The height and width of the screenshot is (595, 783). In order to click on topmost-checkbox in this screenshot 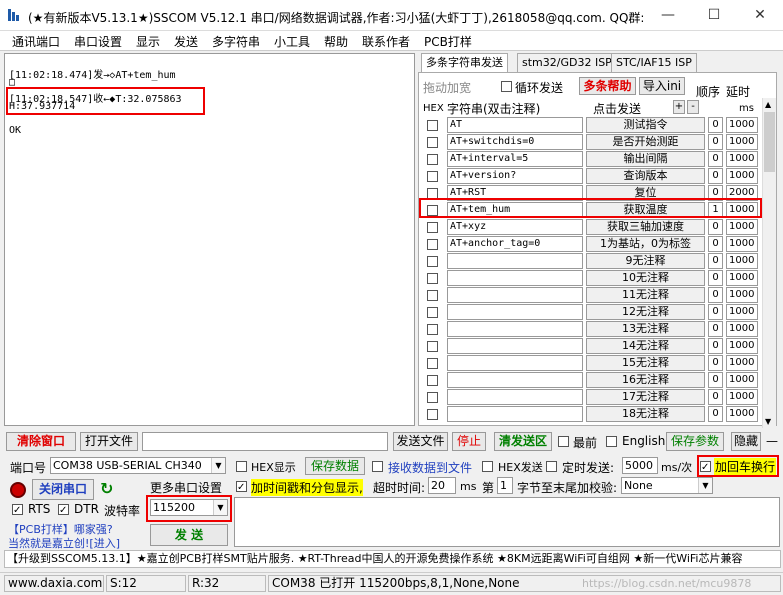, I will do `click(563, 441)`.